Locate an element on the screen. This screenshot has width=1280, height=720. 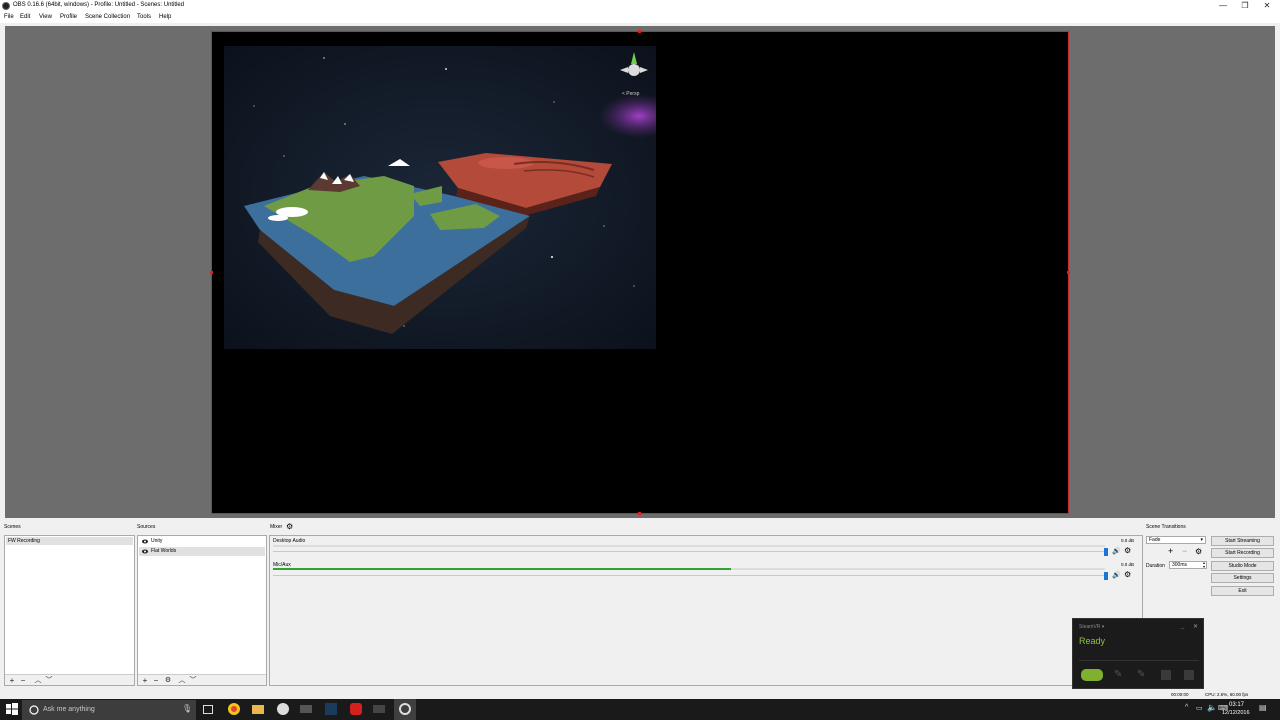
mixer-dock-label: Mixer is located at coordinates (276, 527).